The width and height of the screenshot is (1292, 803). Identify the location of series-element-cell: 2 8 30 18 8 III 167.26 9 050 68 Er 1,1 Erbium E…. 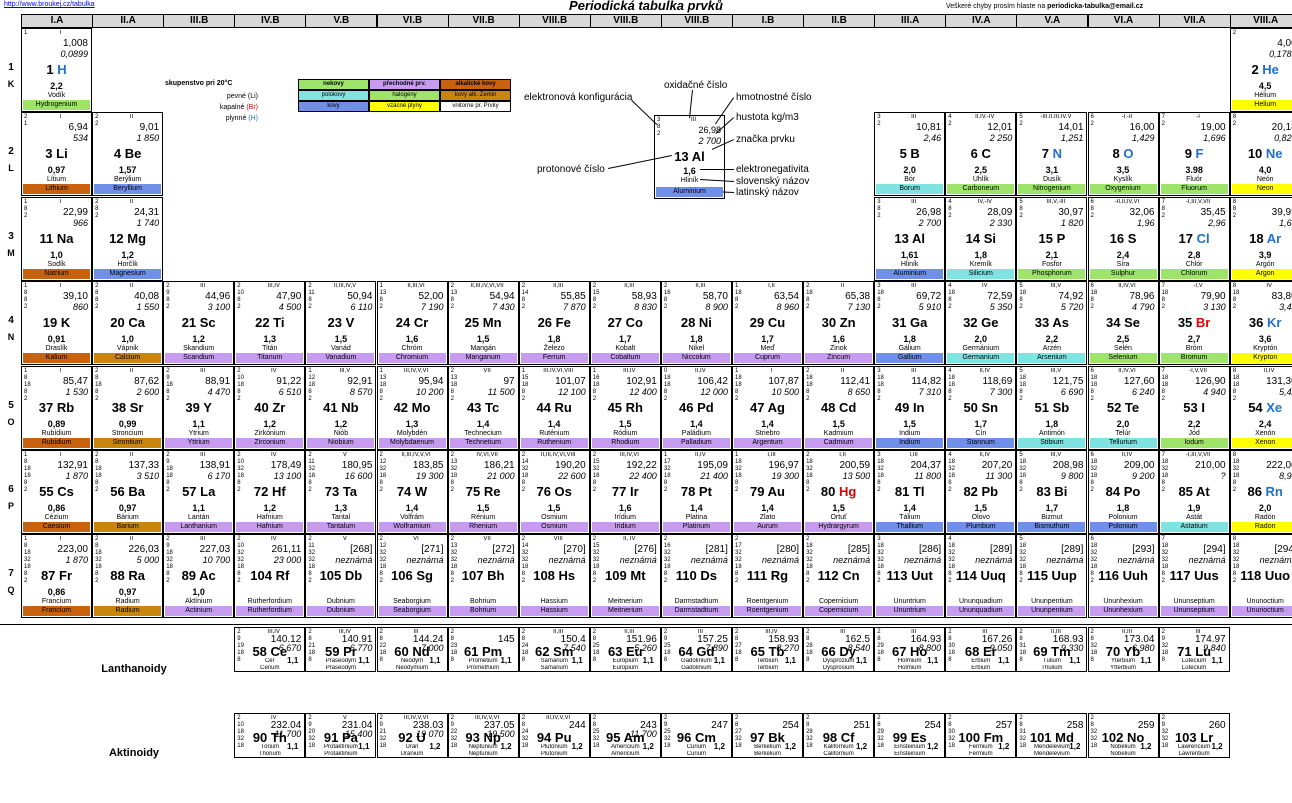
(981, 649).